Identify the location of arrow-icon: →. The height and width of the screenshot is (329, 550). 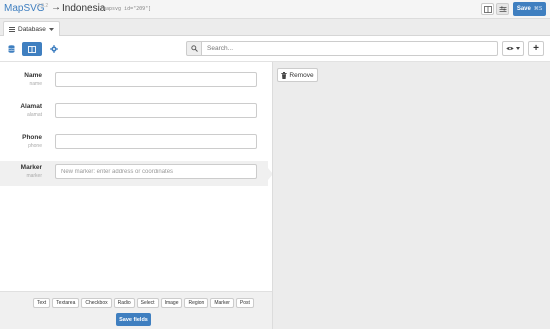
(56, 7).